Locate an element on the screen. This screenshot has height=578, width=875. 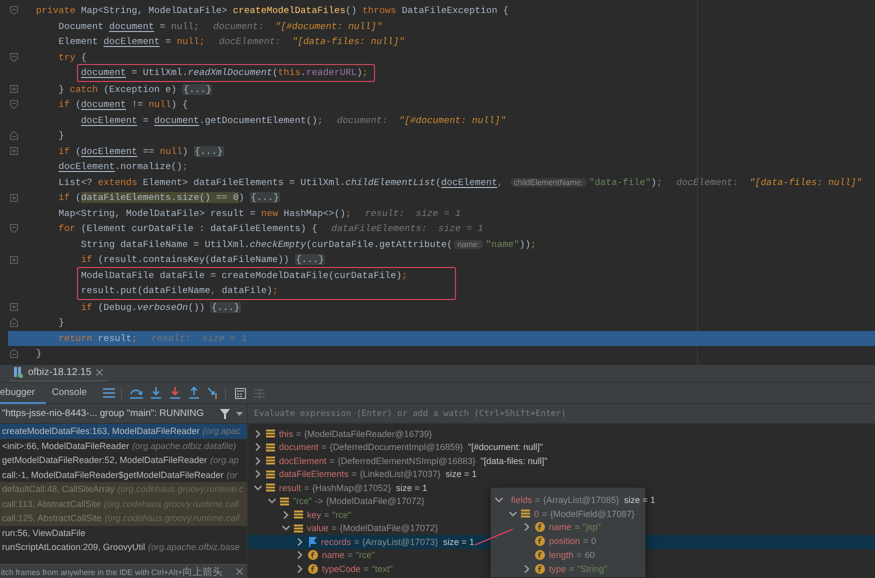
caret-icon is located at coordinates (239, 414).